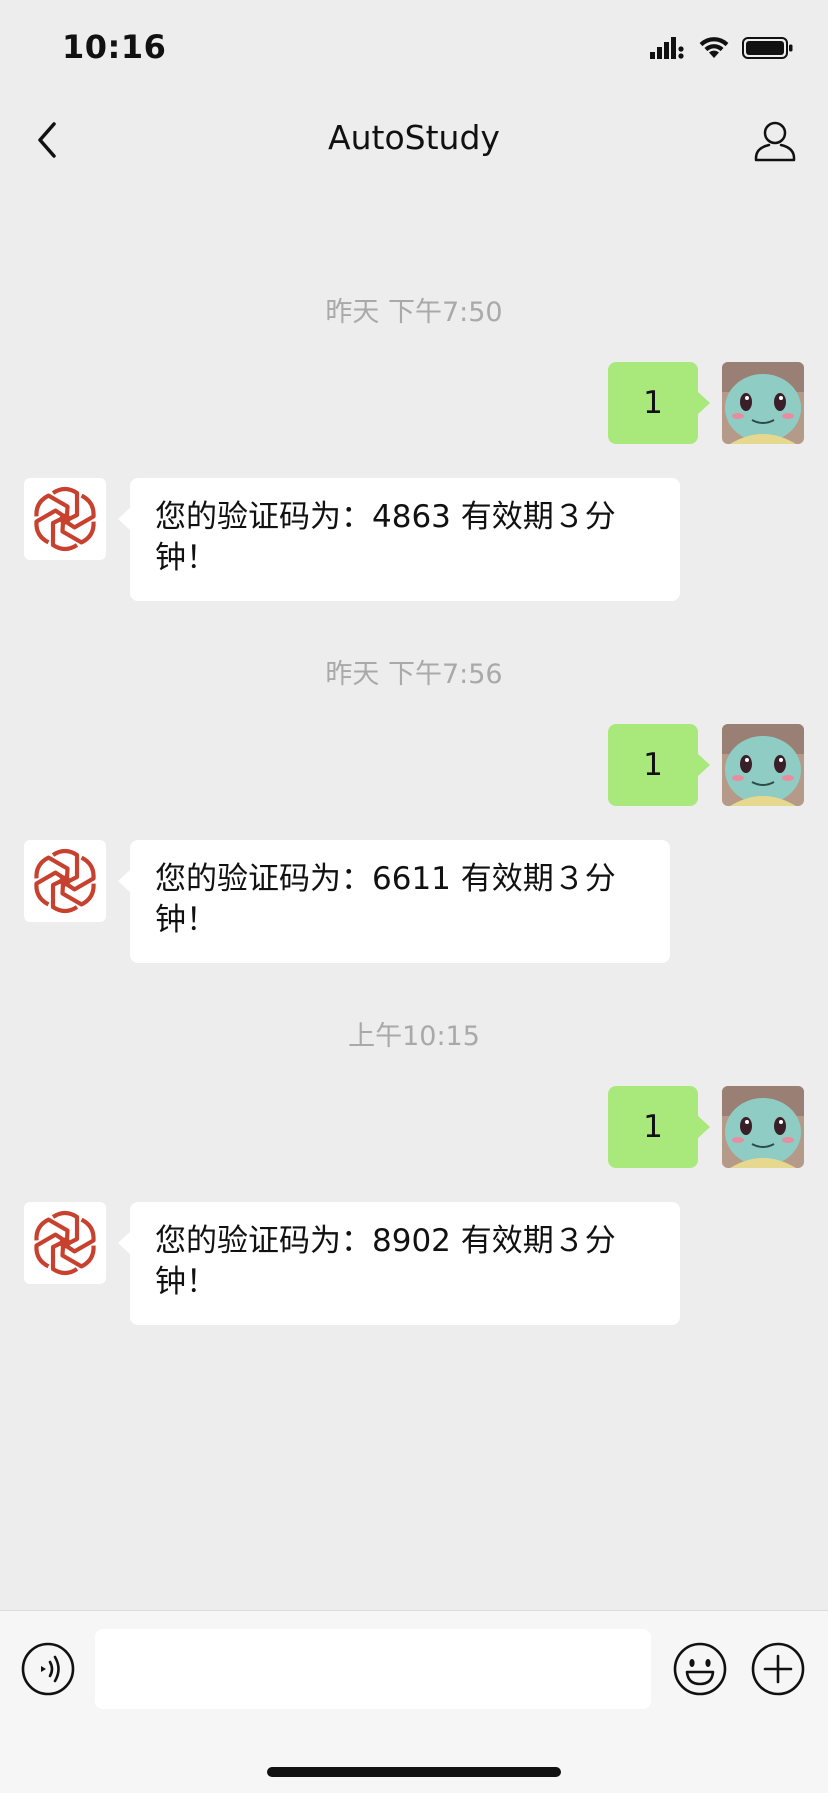 Image resolution: width=828 pixels, height=1793 pixels. I want to click on plus-icon, so click(778, 1669).